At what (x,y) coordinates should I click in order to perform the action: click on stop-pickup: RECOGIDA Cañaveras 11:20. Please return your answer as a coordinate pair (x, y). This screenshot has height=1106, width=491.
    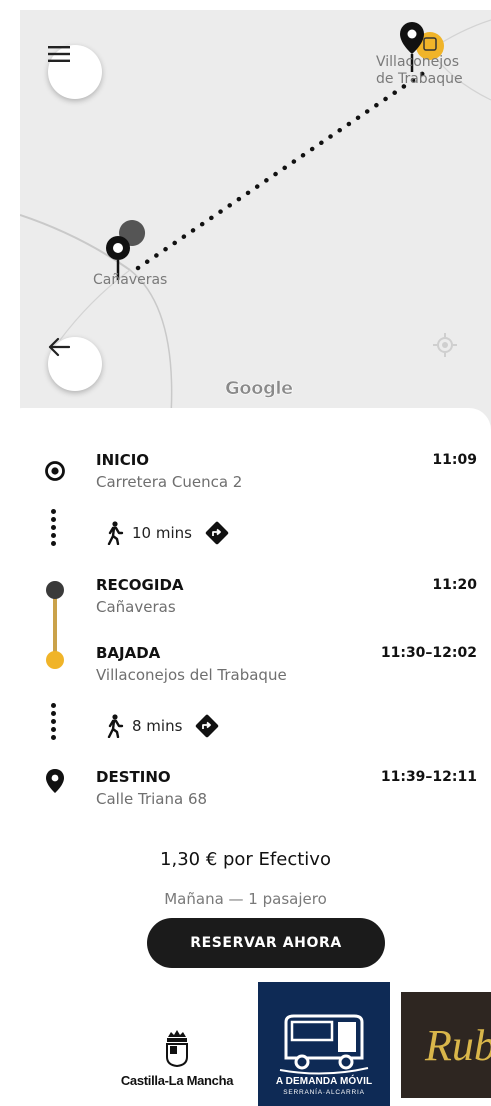
    Looking at the image, I should click on (286, 596).